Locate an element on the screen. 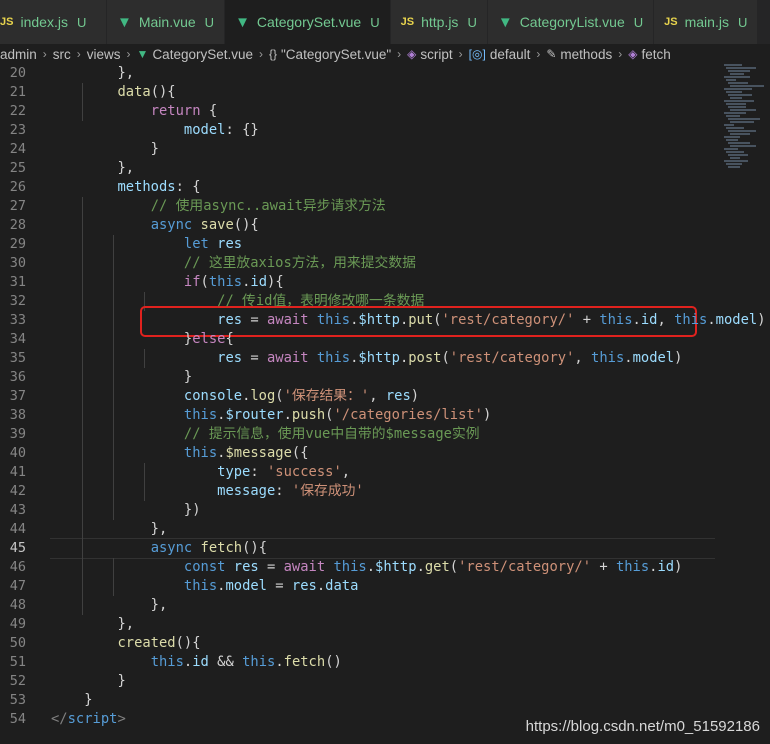  breadcrumb-script: ◈ script › is located at coordinates (438, 54).